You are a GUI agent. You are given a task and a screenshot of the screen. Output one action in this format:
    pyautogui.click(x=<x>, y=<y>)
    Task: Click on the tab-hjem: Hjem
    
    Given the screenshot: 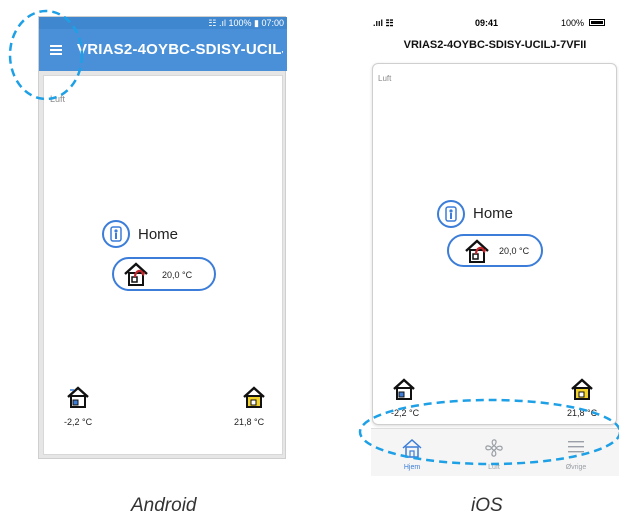 What is the action you would take?
    pyautogui.click(x=412, y=452)
    